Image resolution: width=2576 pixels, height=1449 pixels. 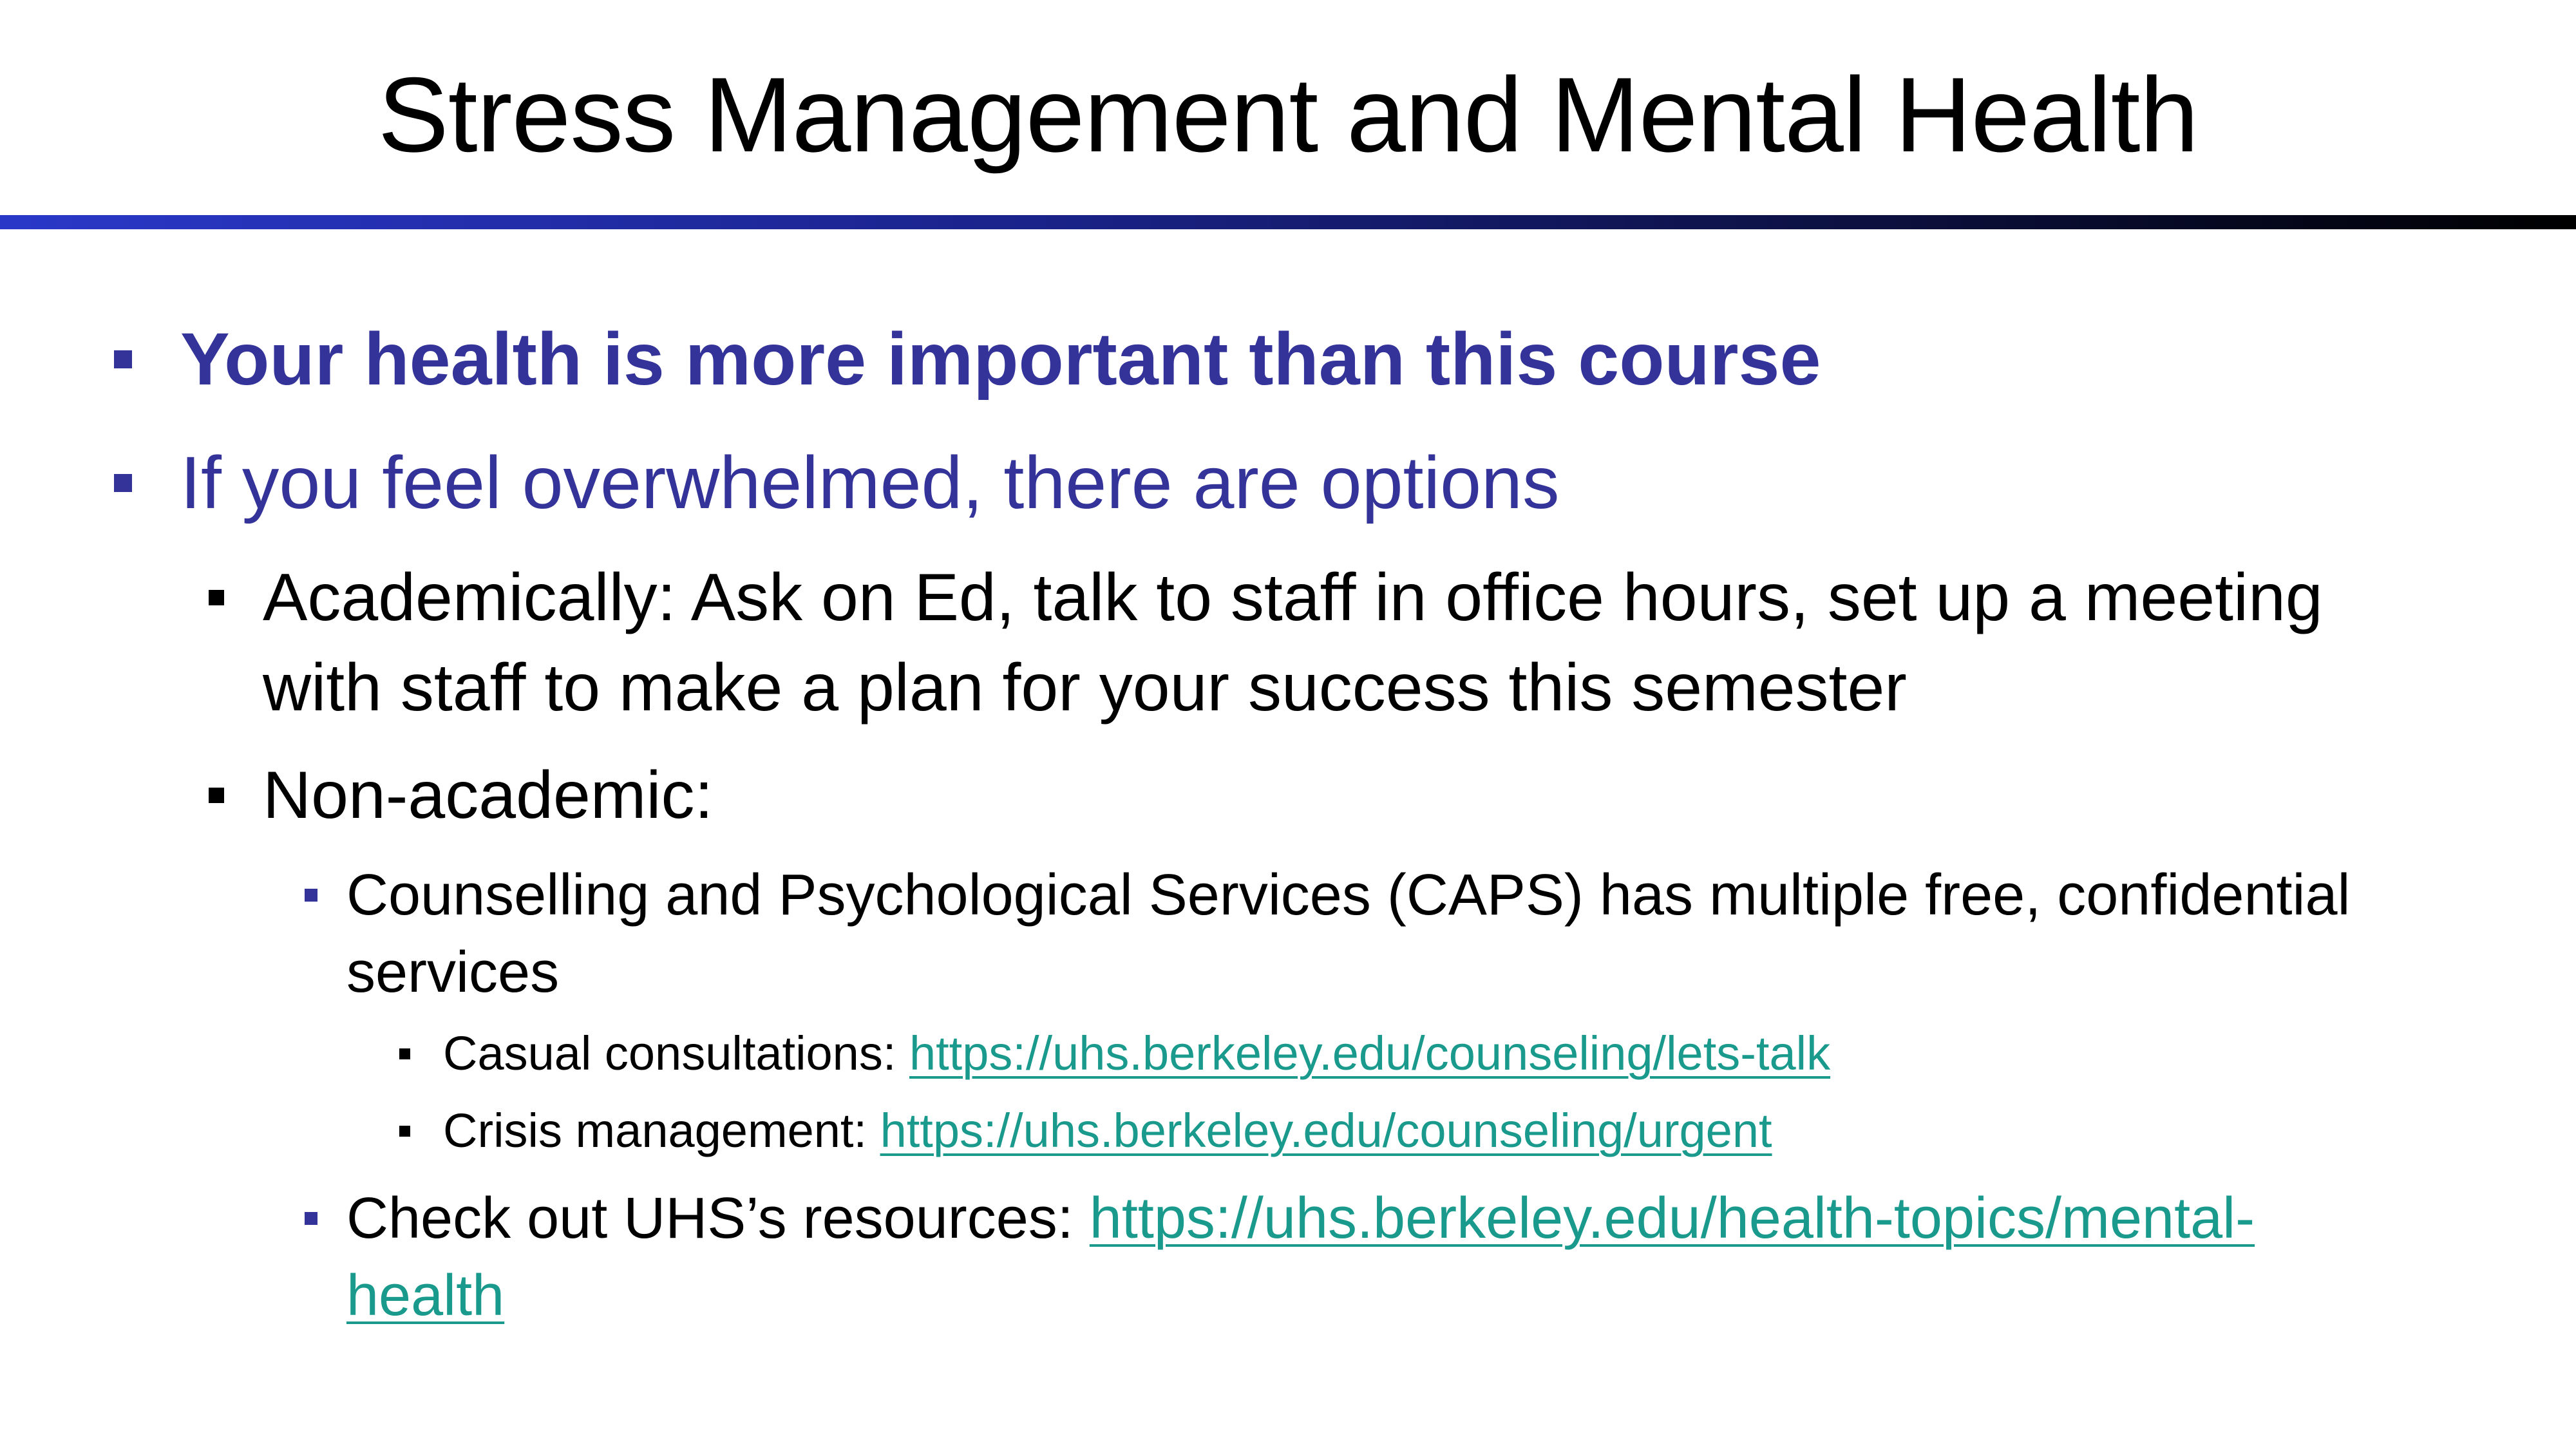 What do you see at coordinates (453, 973) in the screenshot?
I see `bullet-caps-line2: services` at bounding box center [453, 973].